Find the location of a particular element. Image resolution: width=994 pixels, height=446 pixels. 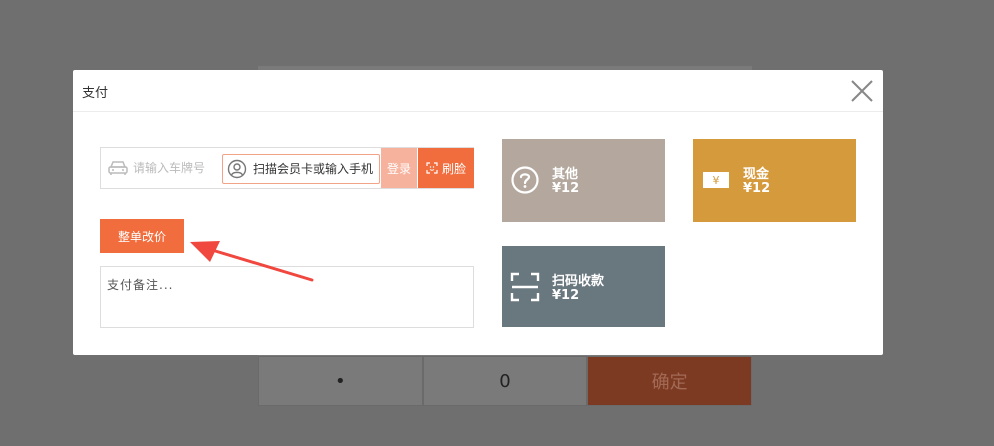

modal-header: 支付 is located at coordinates (478, 91).